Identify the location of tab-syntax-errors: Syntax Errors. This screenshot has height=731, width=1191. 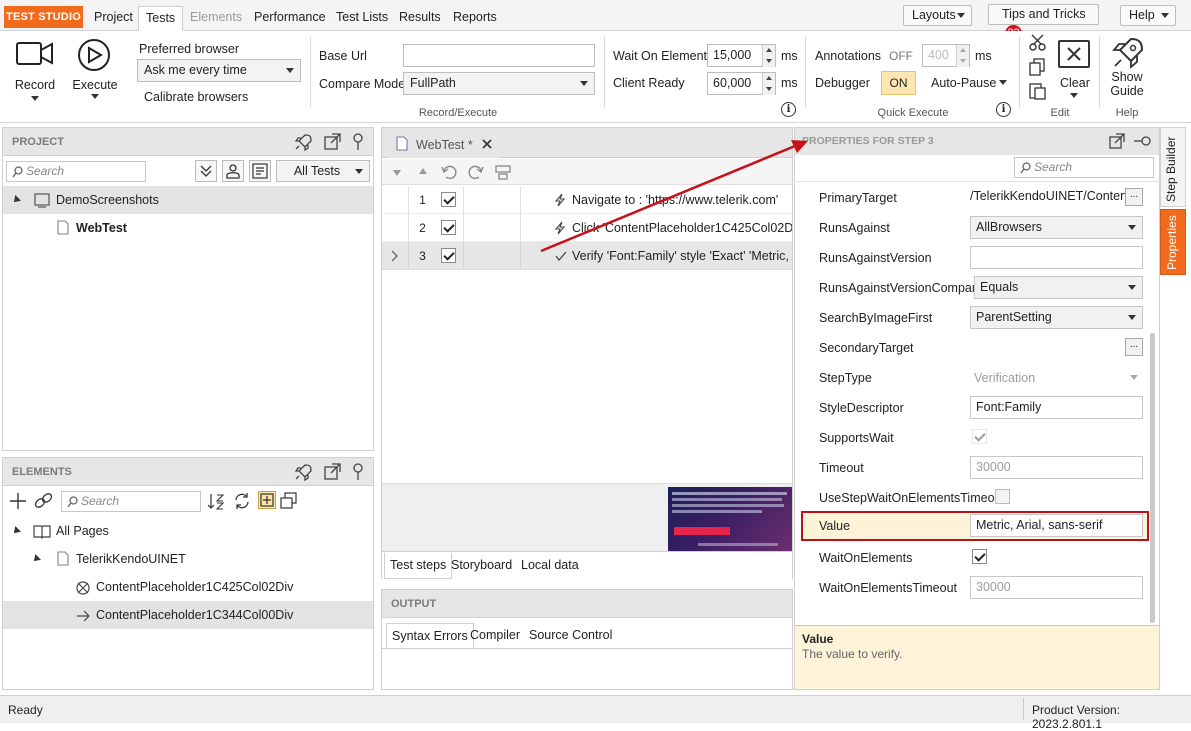
(430, 636).